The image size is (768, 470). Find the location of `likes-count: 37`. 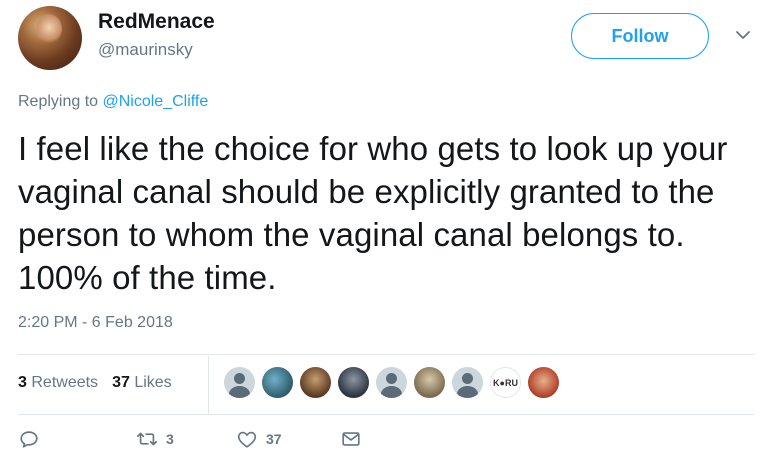

likes-count: 37 is located at coordinates (121, 382).